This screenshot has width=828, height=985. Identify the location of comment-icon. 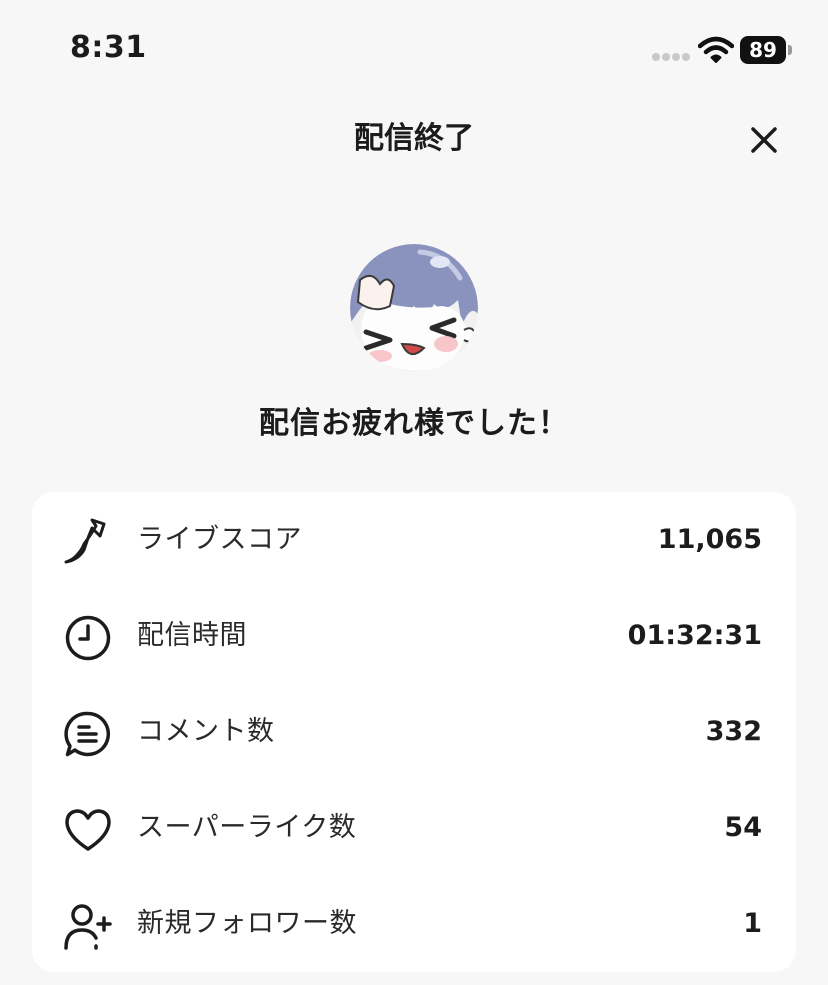
(87, 734).